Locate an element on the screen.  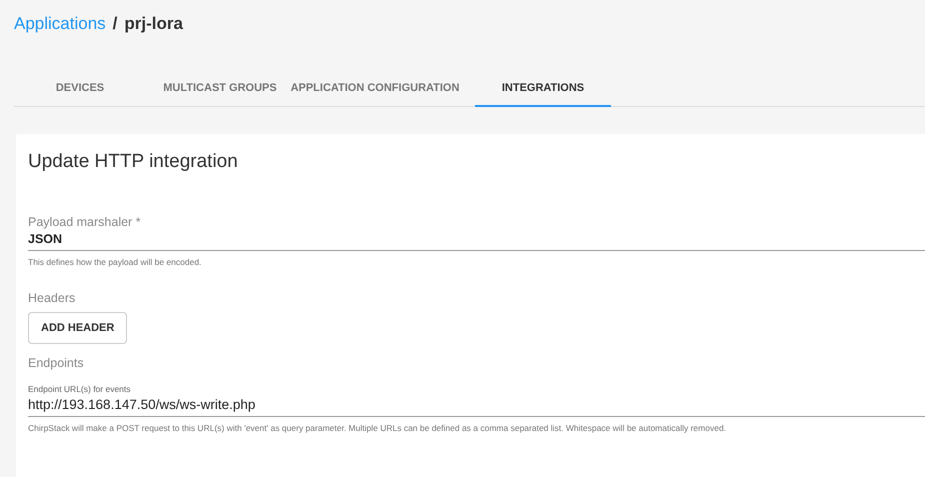
section-label: Endpoints is located at coordinates (56, 363).